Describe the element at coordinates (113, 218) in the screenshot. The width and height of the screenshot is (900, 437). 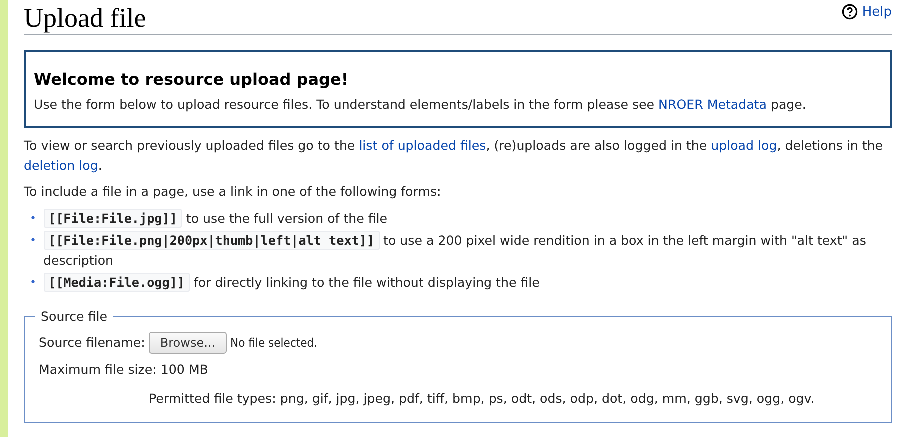
I see `code-snippet: [[File:File.jpg]]` at that location.